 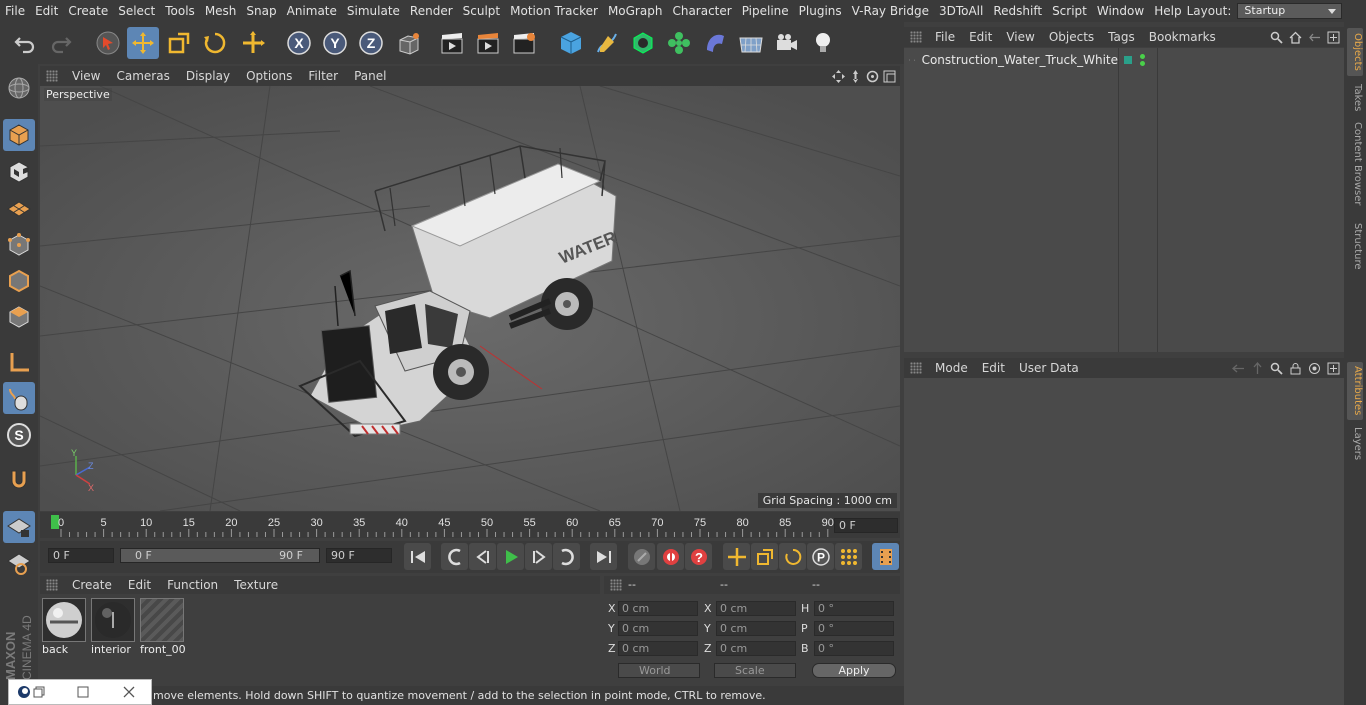 What do you see at coordinates (92, 585) in the screenshot?
I see `material-menu-create: Create` at bounding box center [92, 585].